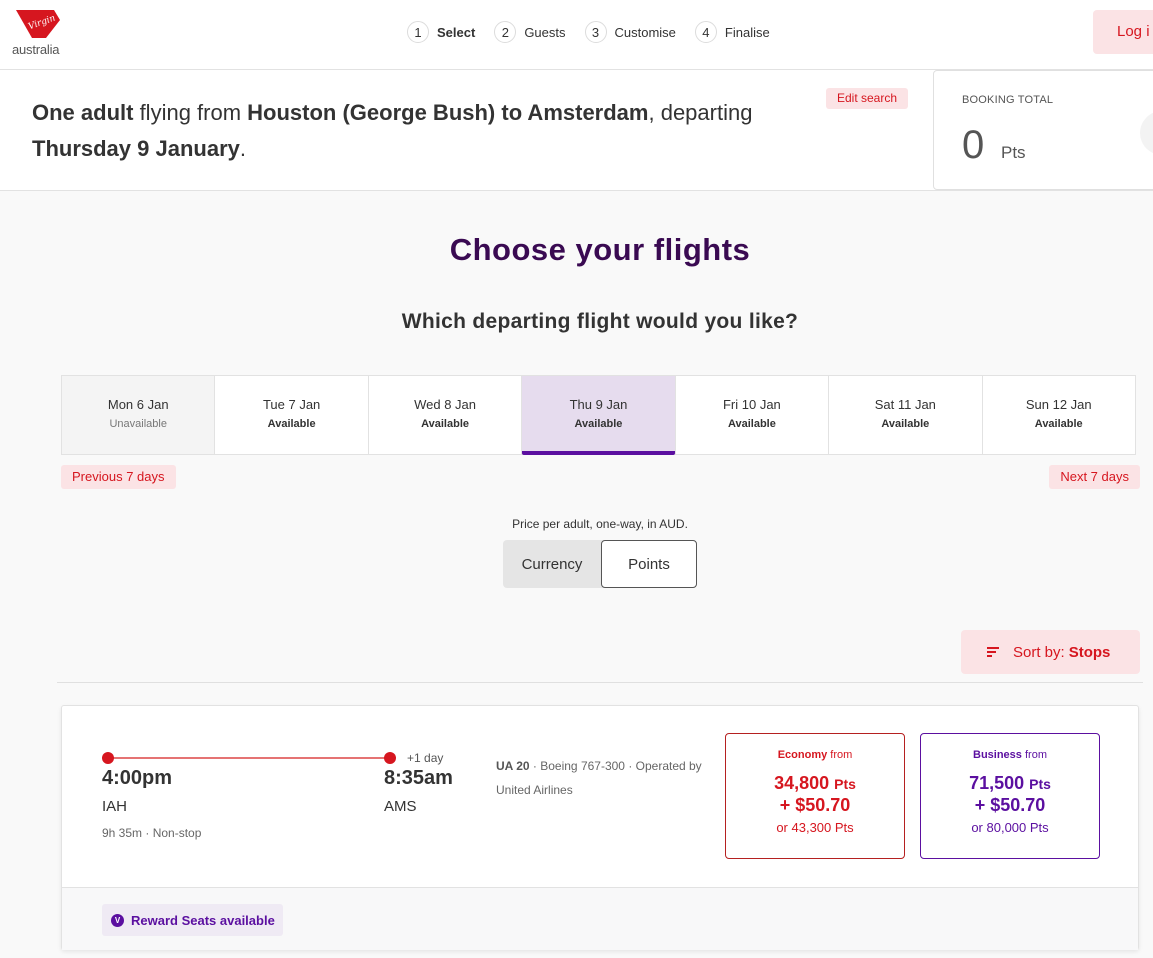 This screenshot has width=1153, height=958. Describe the element at coordinates (425, 758) in the screenshot. I see `day-offset: +1 day` at that location.